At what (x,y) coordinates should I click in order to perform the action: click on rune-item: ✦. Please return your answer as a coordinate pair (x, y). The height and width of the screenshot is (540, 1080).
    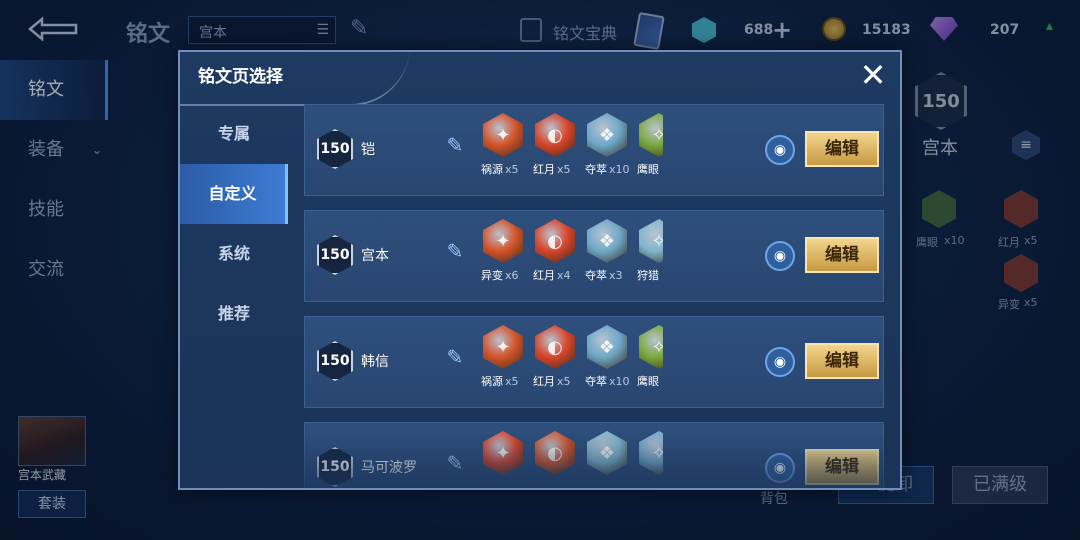
    Looking at the image, I should click on (507, 459).